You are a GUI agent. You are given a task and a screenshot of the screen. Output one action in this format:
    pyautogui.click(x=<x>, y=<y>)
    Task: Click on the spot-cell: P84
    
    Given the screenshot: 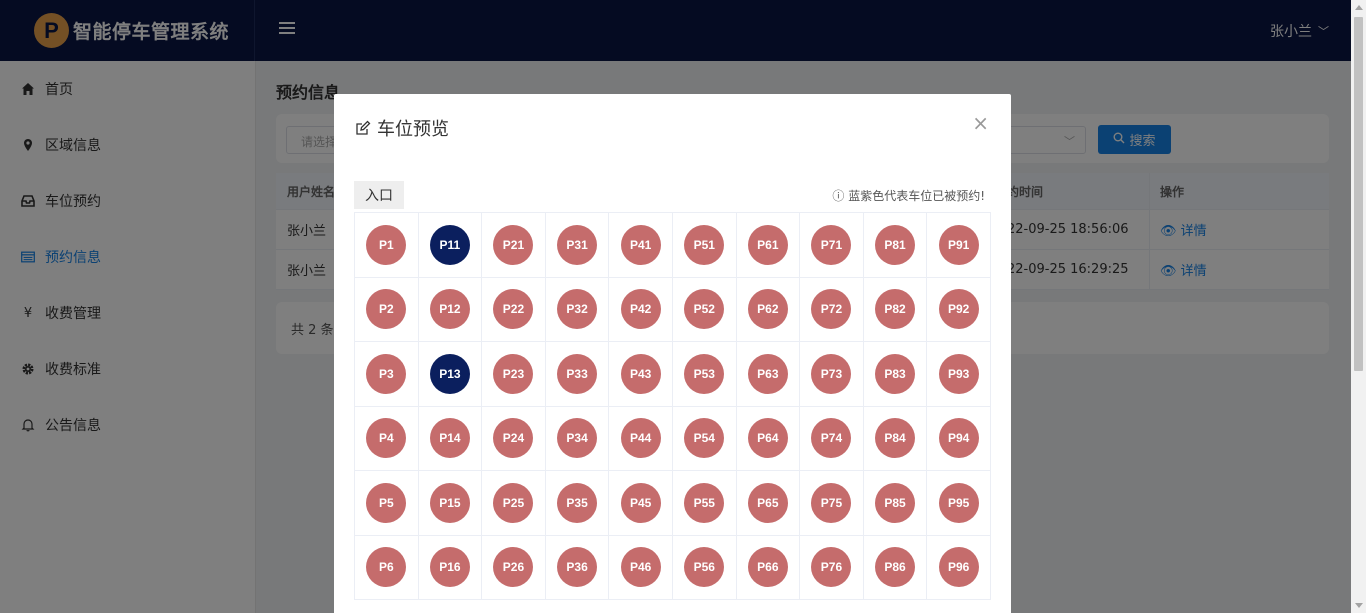 What is the action you would take?
    pyautogui.click(x=895, y=438)
    